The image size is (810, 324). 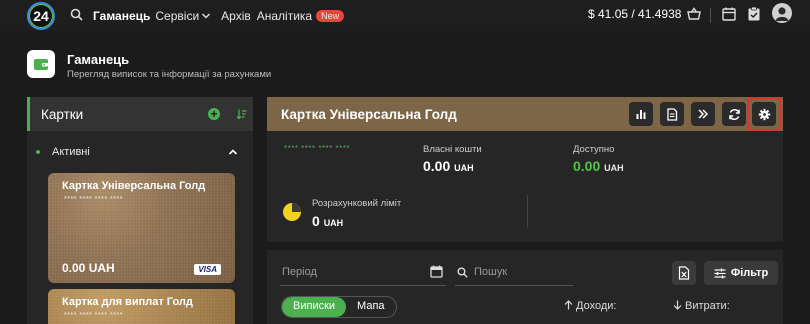 What do you see at coordinates (316, 221) in the screenshot?
I see `credit-limit-value: 0` at bounding box center [316, 221].